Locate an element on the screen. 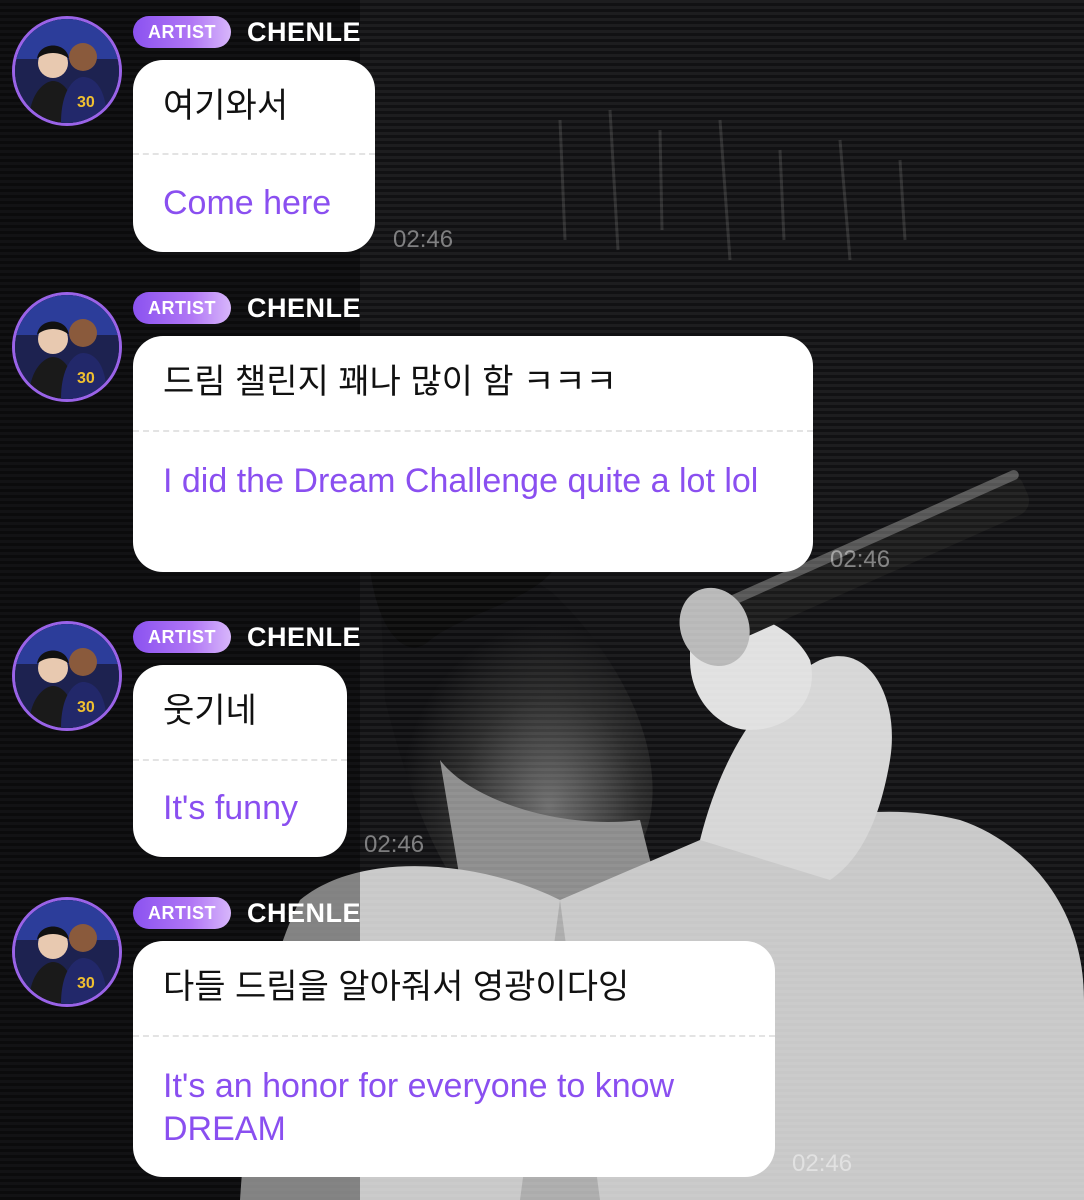  translated-text: It's an honor for everyone to know DREAM is located at coordinates (419, 1107).